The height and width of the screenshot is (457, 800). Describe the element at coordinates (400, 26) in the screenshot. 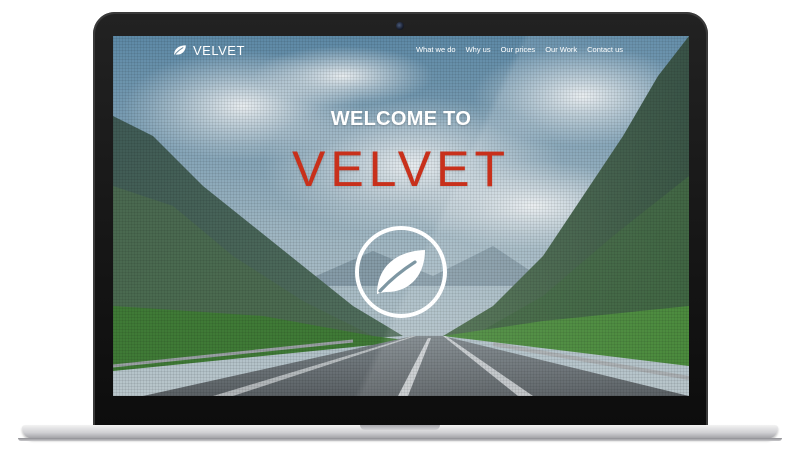

I see `webcam` at that location.